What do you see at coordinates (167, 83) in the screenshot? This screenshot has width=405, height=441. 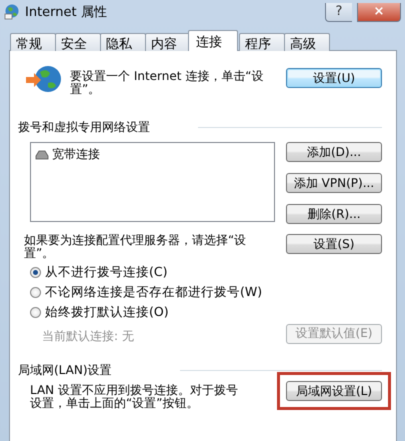 I see `setup-instructions: 要设置一个 Internet 连接，单击“设置”。` at bounding box center [167, 83].